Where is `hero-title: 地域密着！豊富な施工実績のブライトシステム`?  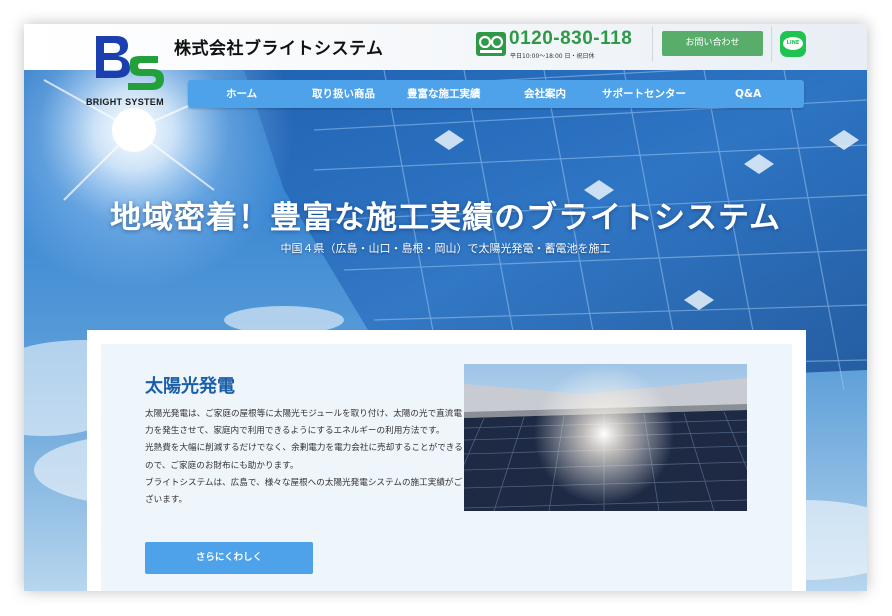
hero-title: 地域密着！豊富な施工実績のブライトシステム is located at coordinates (445, 218).